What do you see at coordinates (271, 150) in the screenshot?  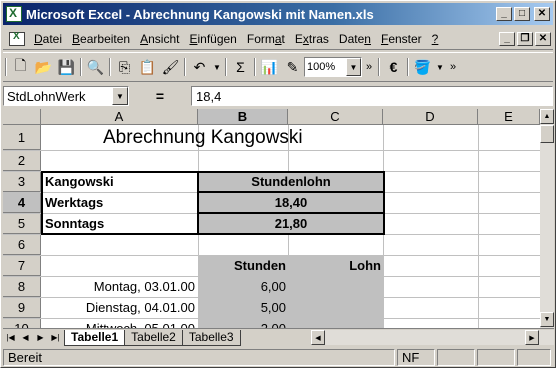 I see `gridline` at bounding box center [271, 150].